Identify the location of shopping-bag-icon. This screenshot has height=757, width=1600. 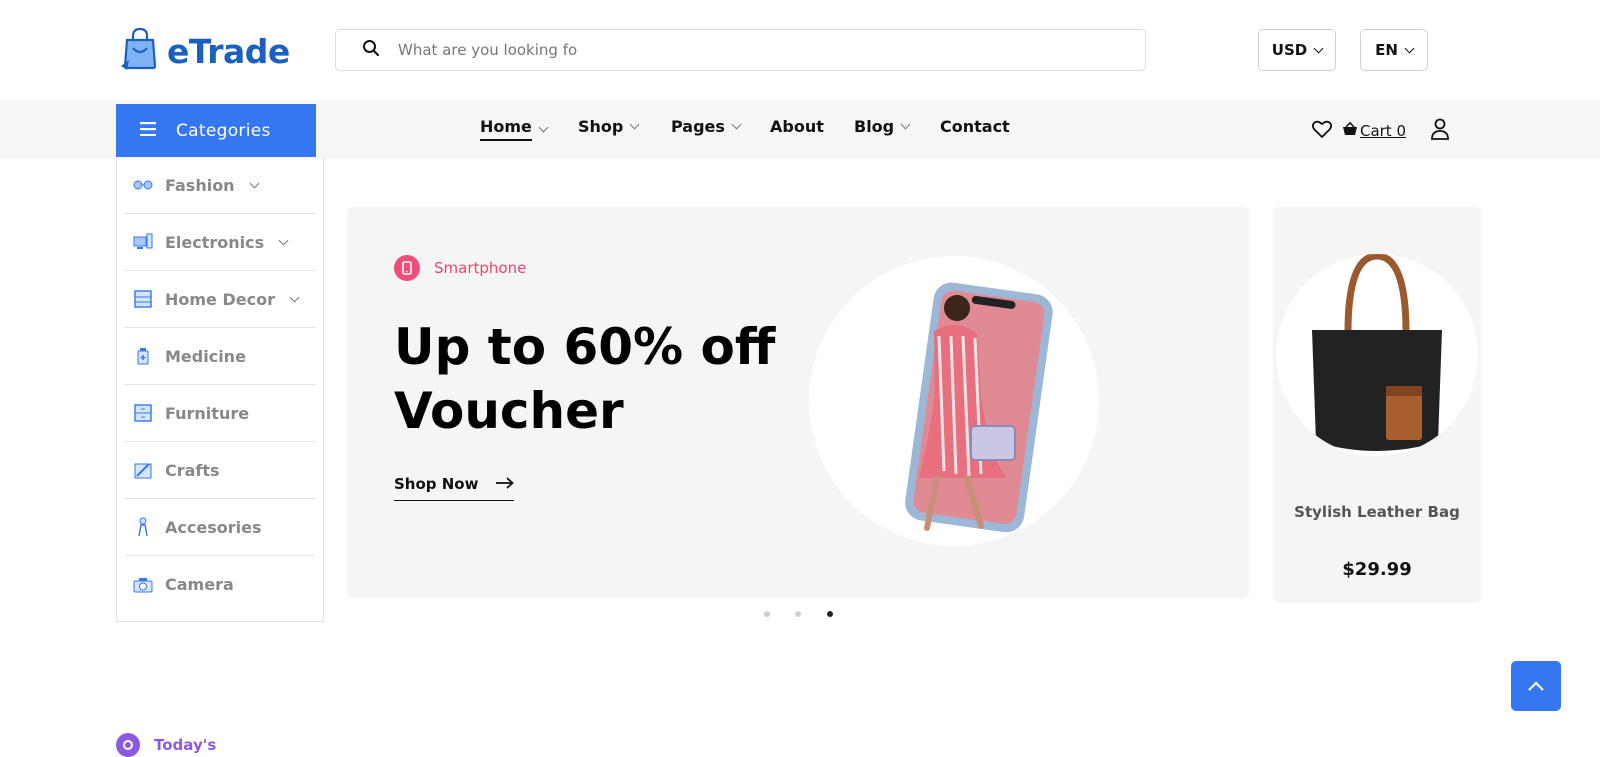
(140, 51).